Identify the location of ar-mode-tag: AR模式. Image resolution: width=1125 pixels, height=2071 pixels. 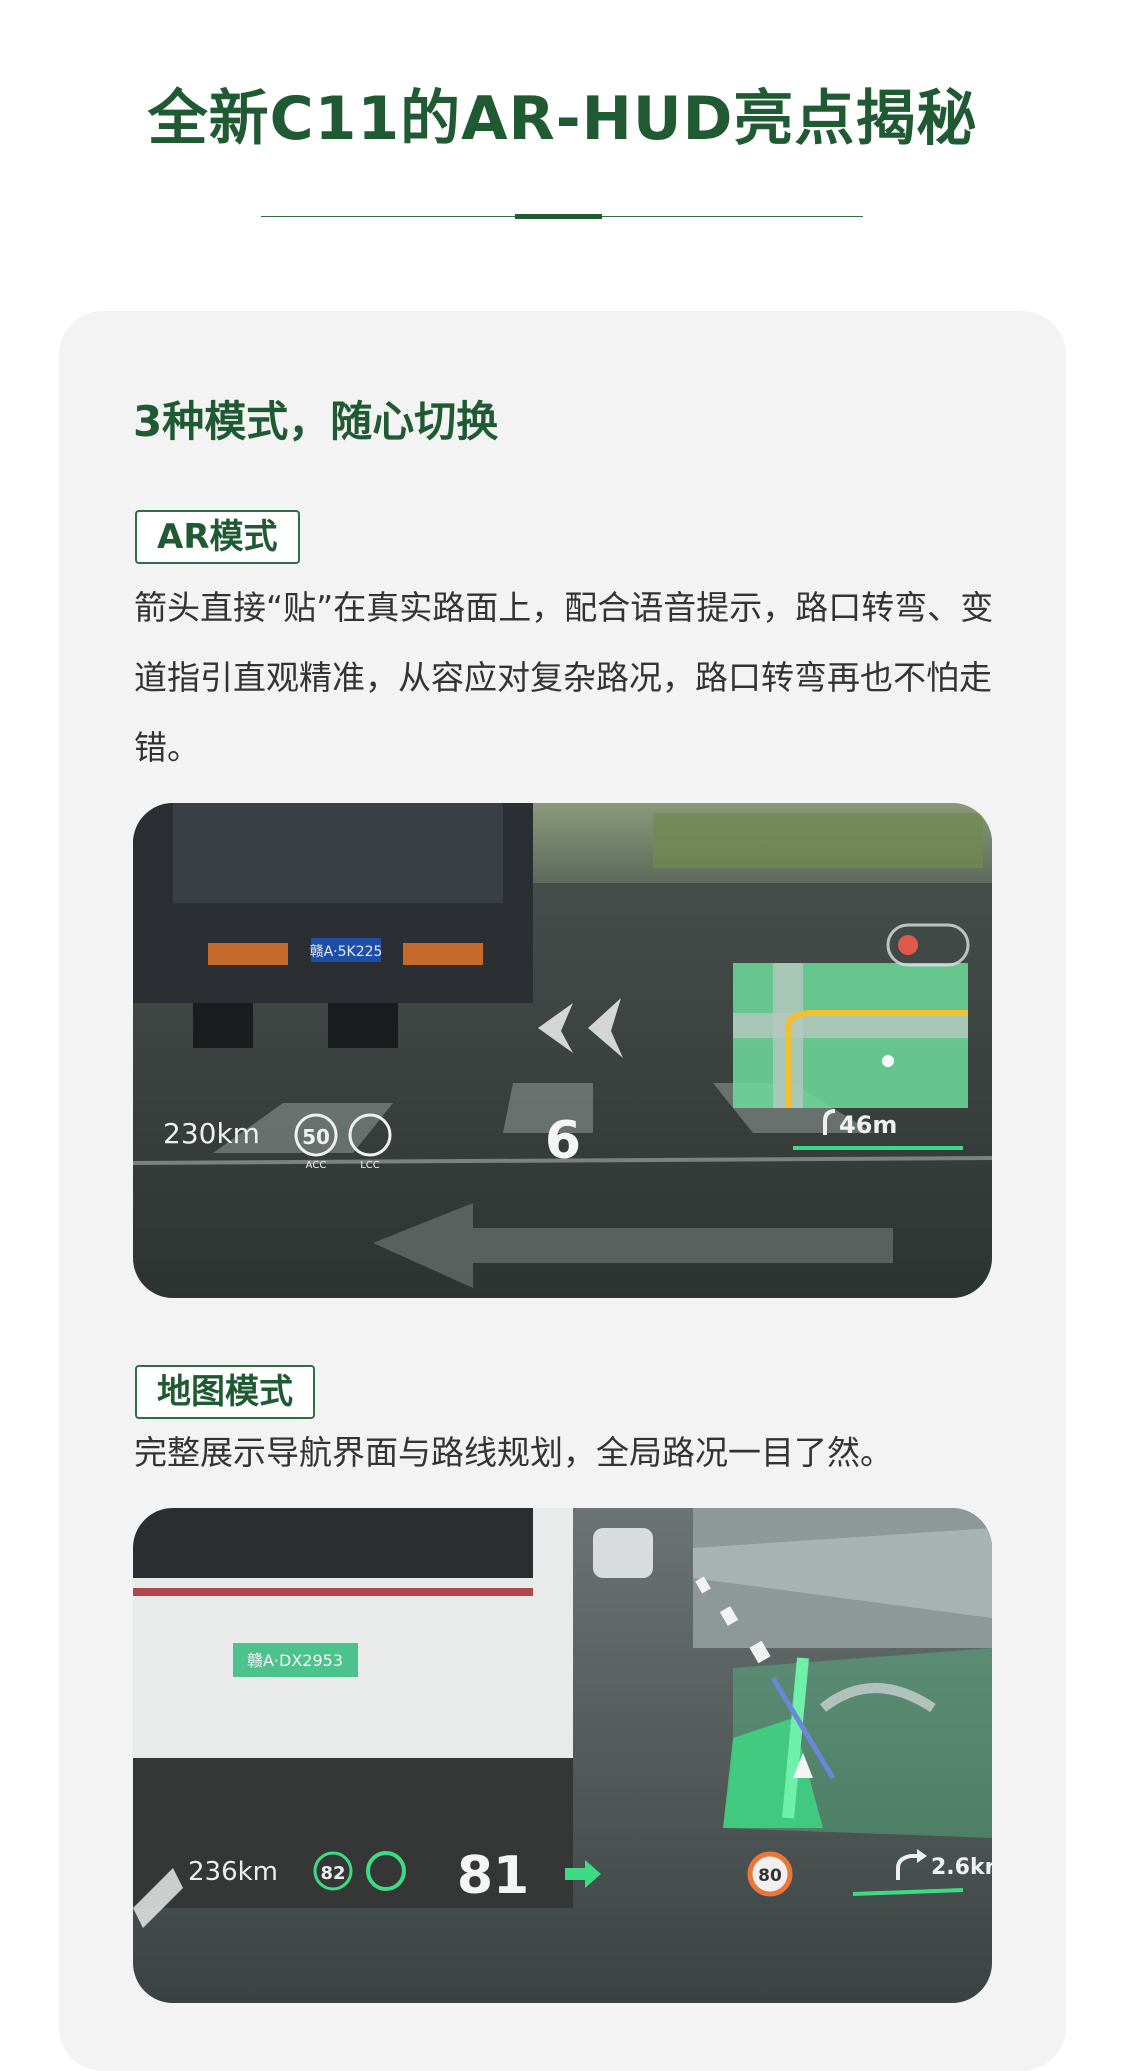
(217, 537).